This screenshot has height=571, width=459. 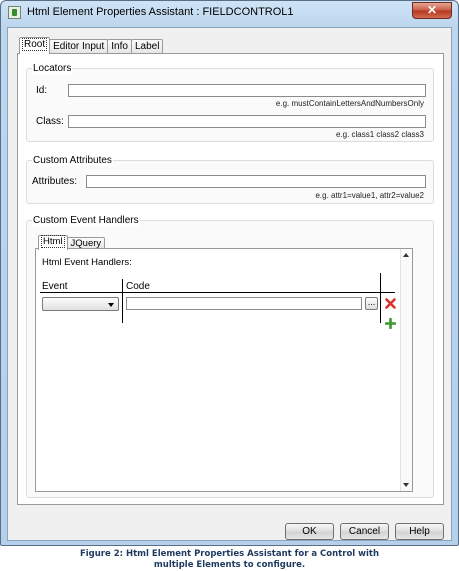 I want to click on header-separator, so click(x=217, y=292).